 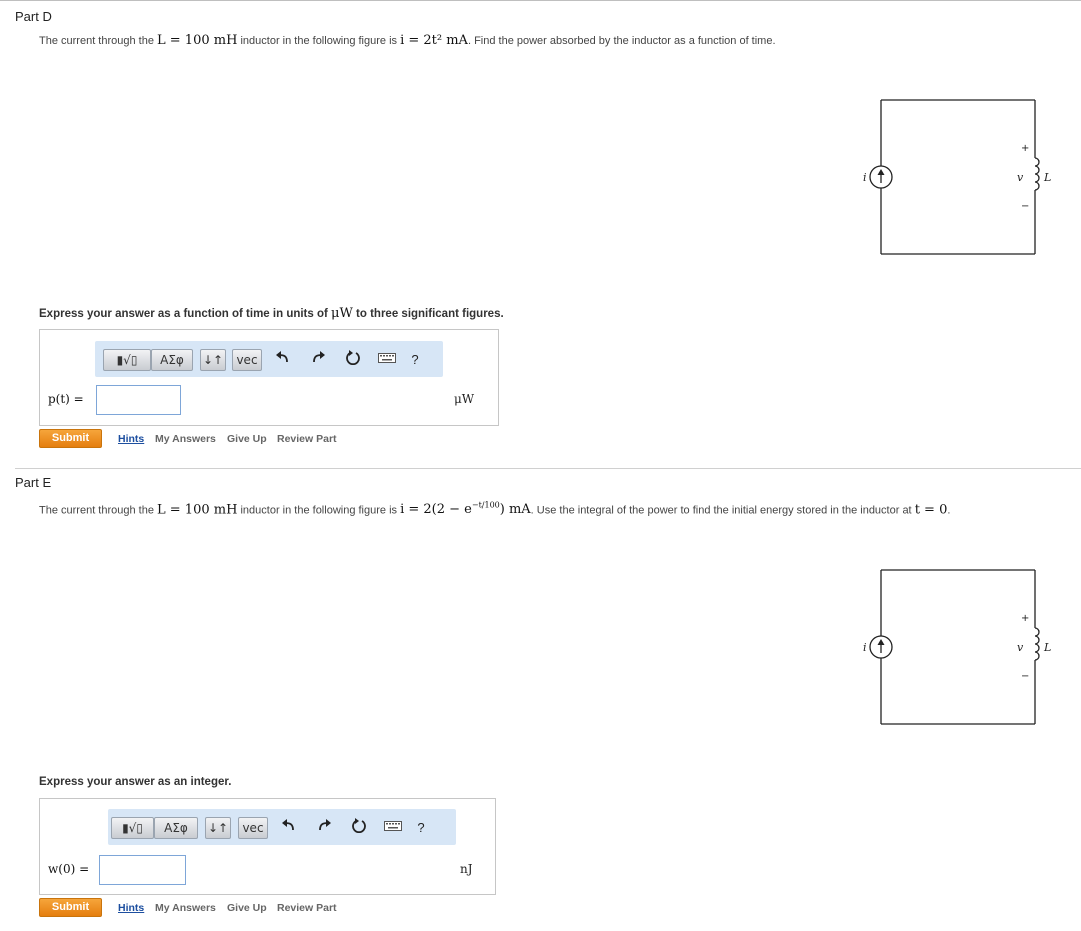 I want to click on instruction-text: to three significant figures., so click(x=428, y=314).